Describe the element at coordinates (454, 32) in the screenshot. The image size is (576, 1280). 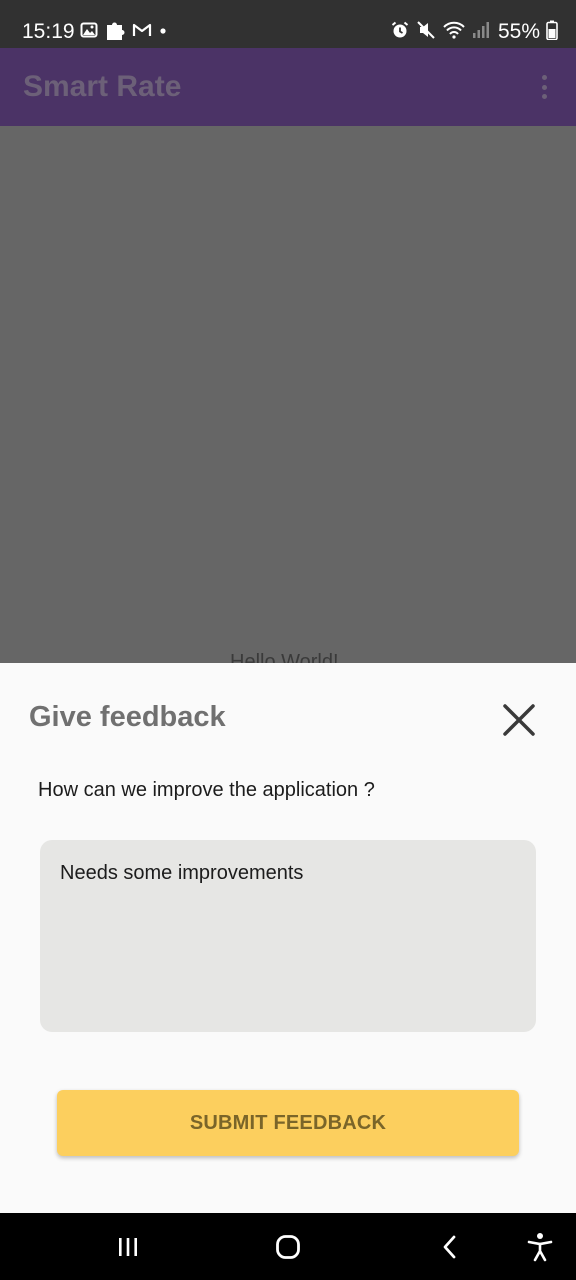
I see `wifi-icon` at that location.